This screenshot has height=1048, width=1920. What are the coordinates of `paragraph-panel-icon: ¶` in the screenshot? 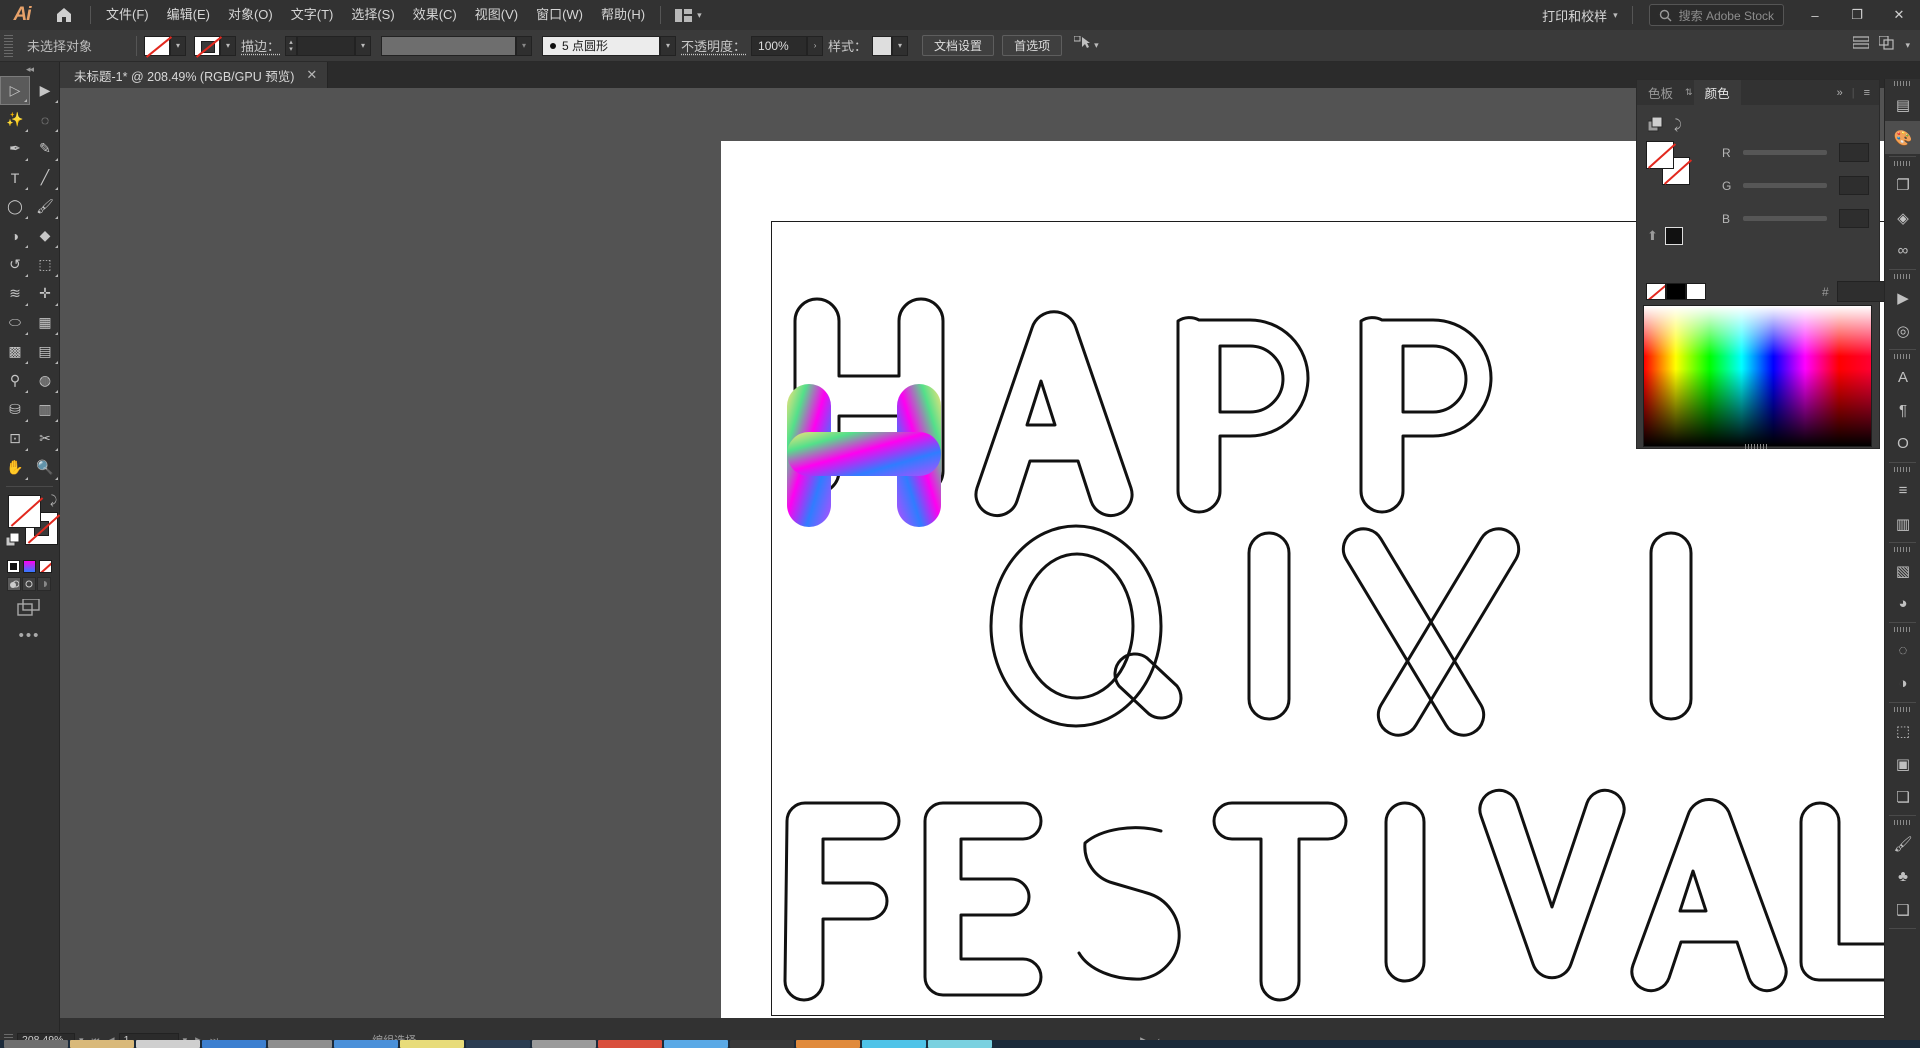 It's located at (1902, 410).